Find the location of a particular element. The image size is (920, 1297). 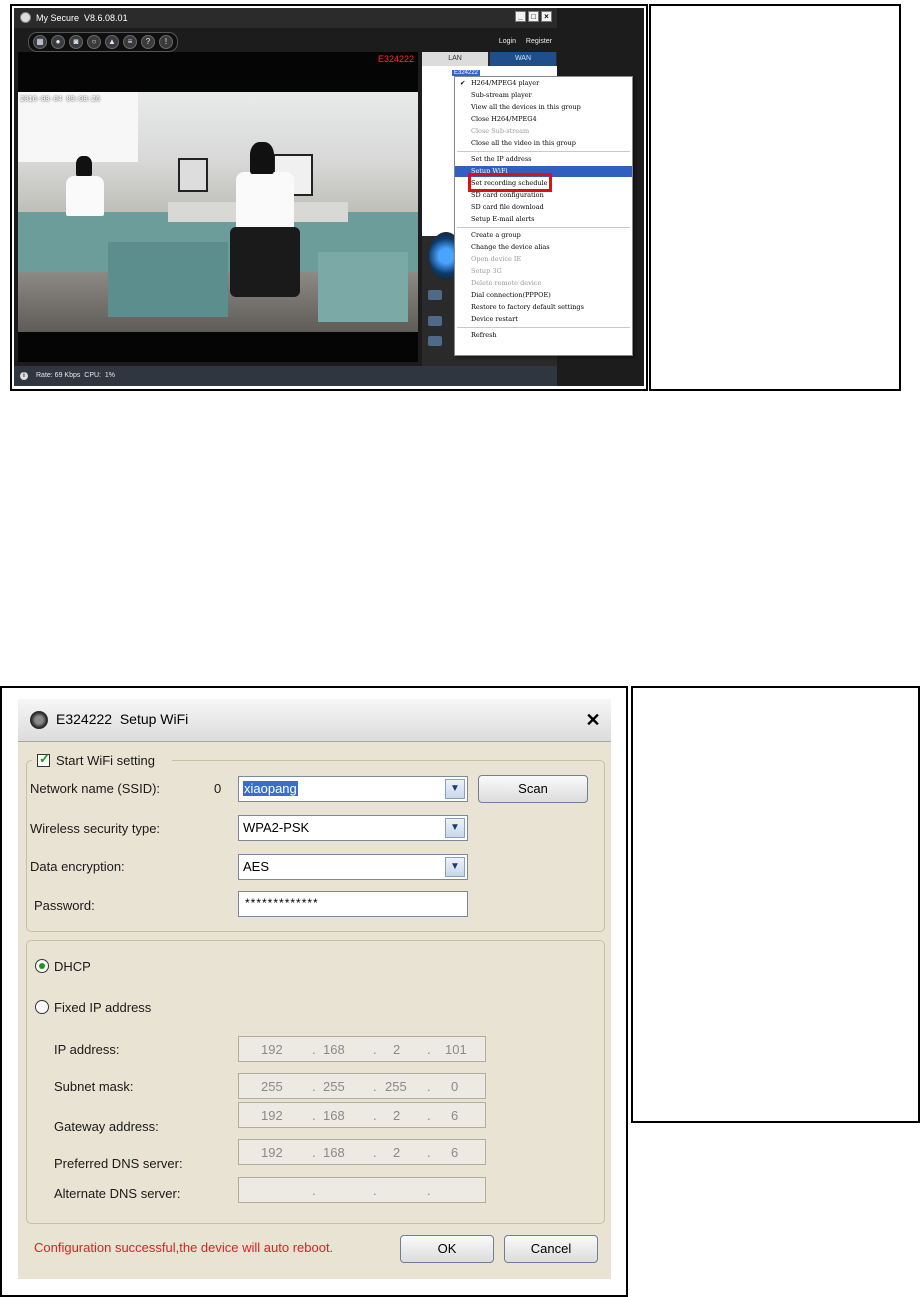

app-title: My Secure is located at coordinates (58, 18).